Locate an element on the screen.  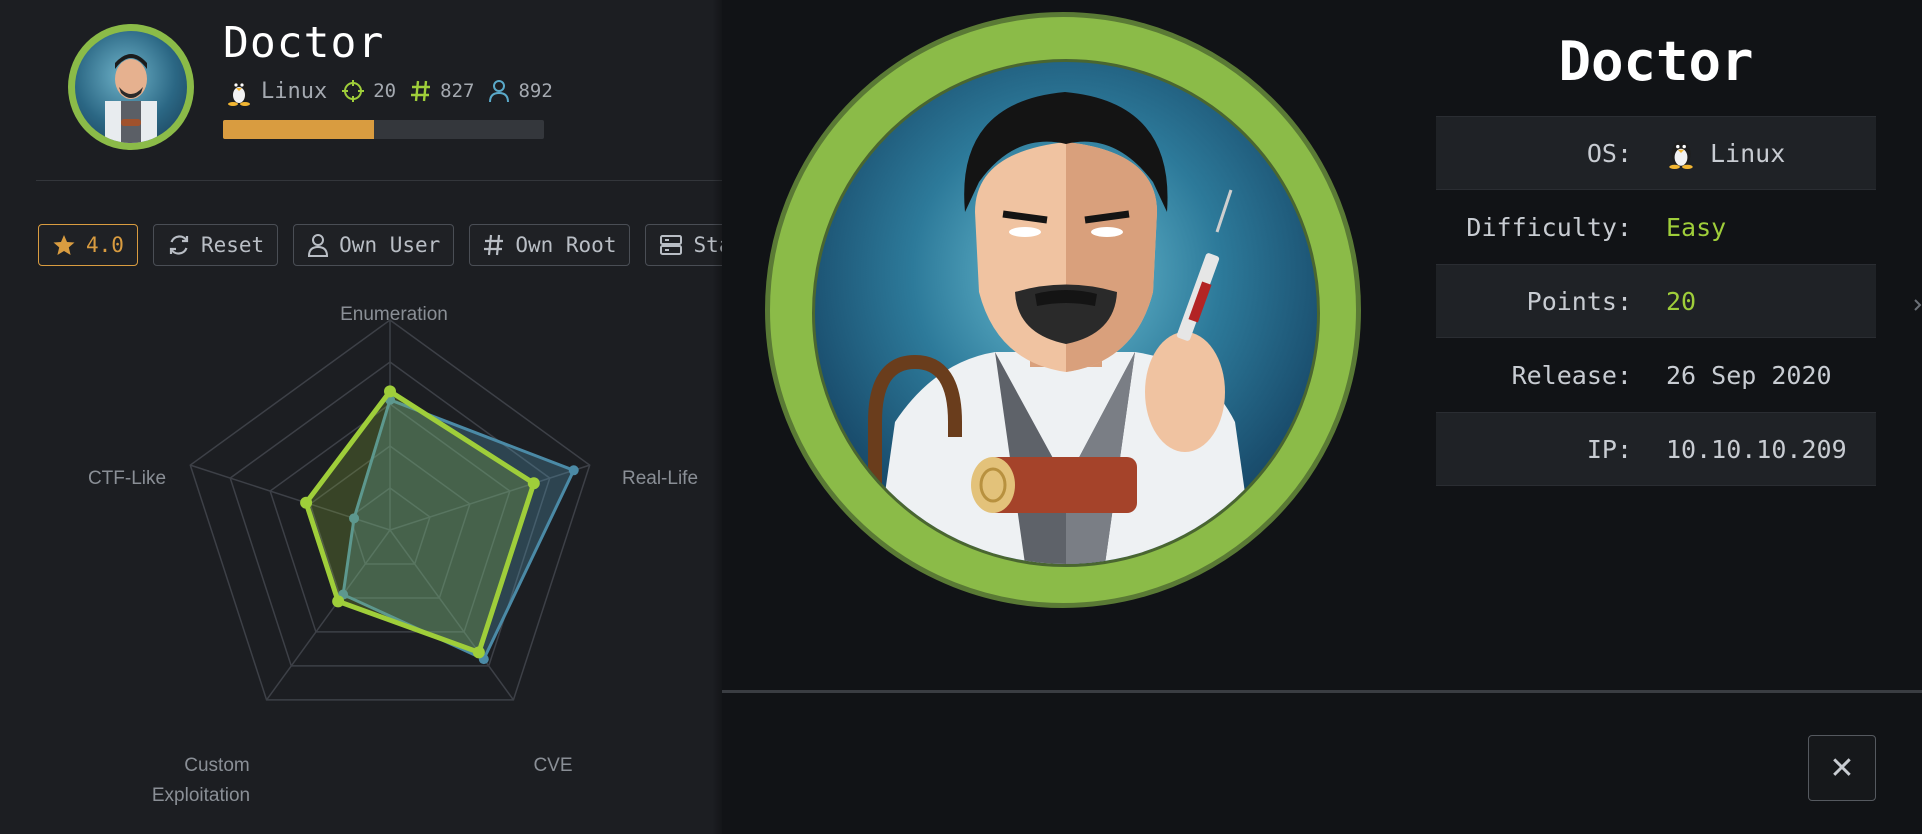
own-root-button: Own Root is located at coordinates (550, 245).